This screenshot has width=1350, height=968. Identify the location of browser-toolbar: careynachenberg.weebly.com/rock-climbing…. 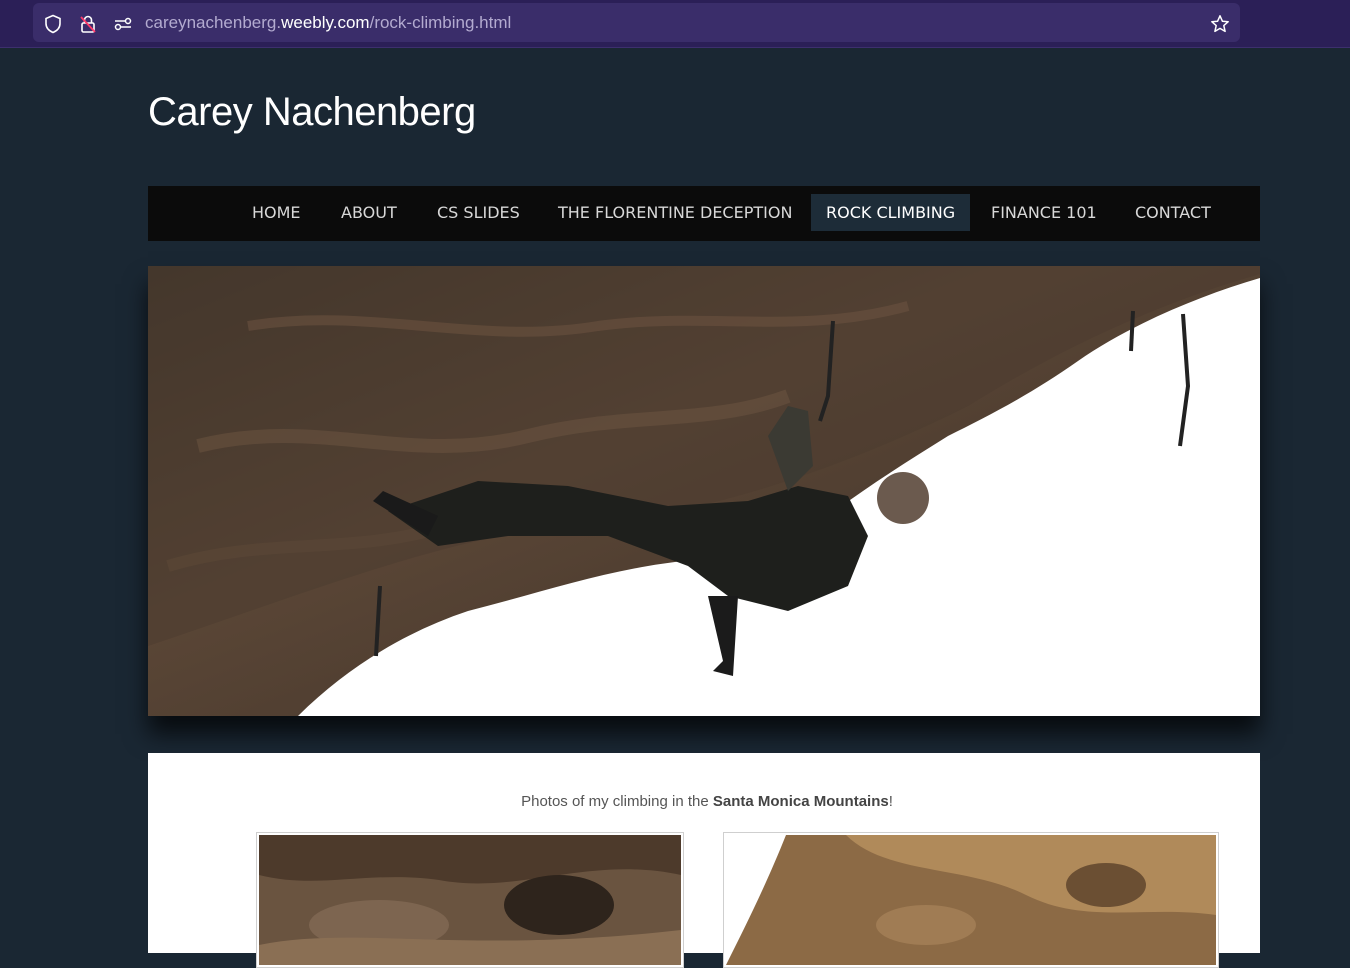
(675, 24).